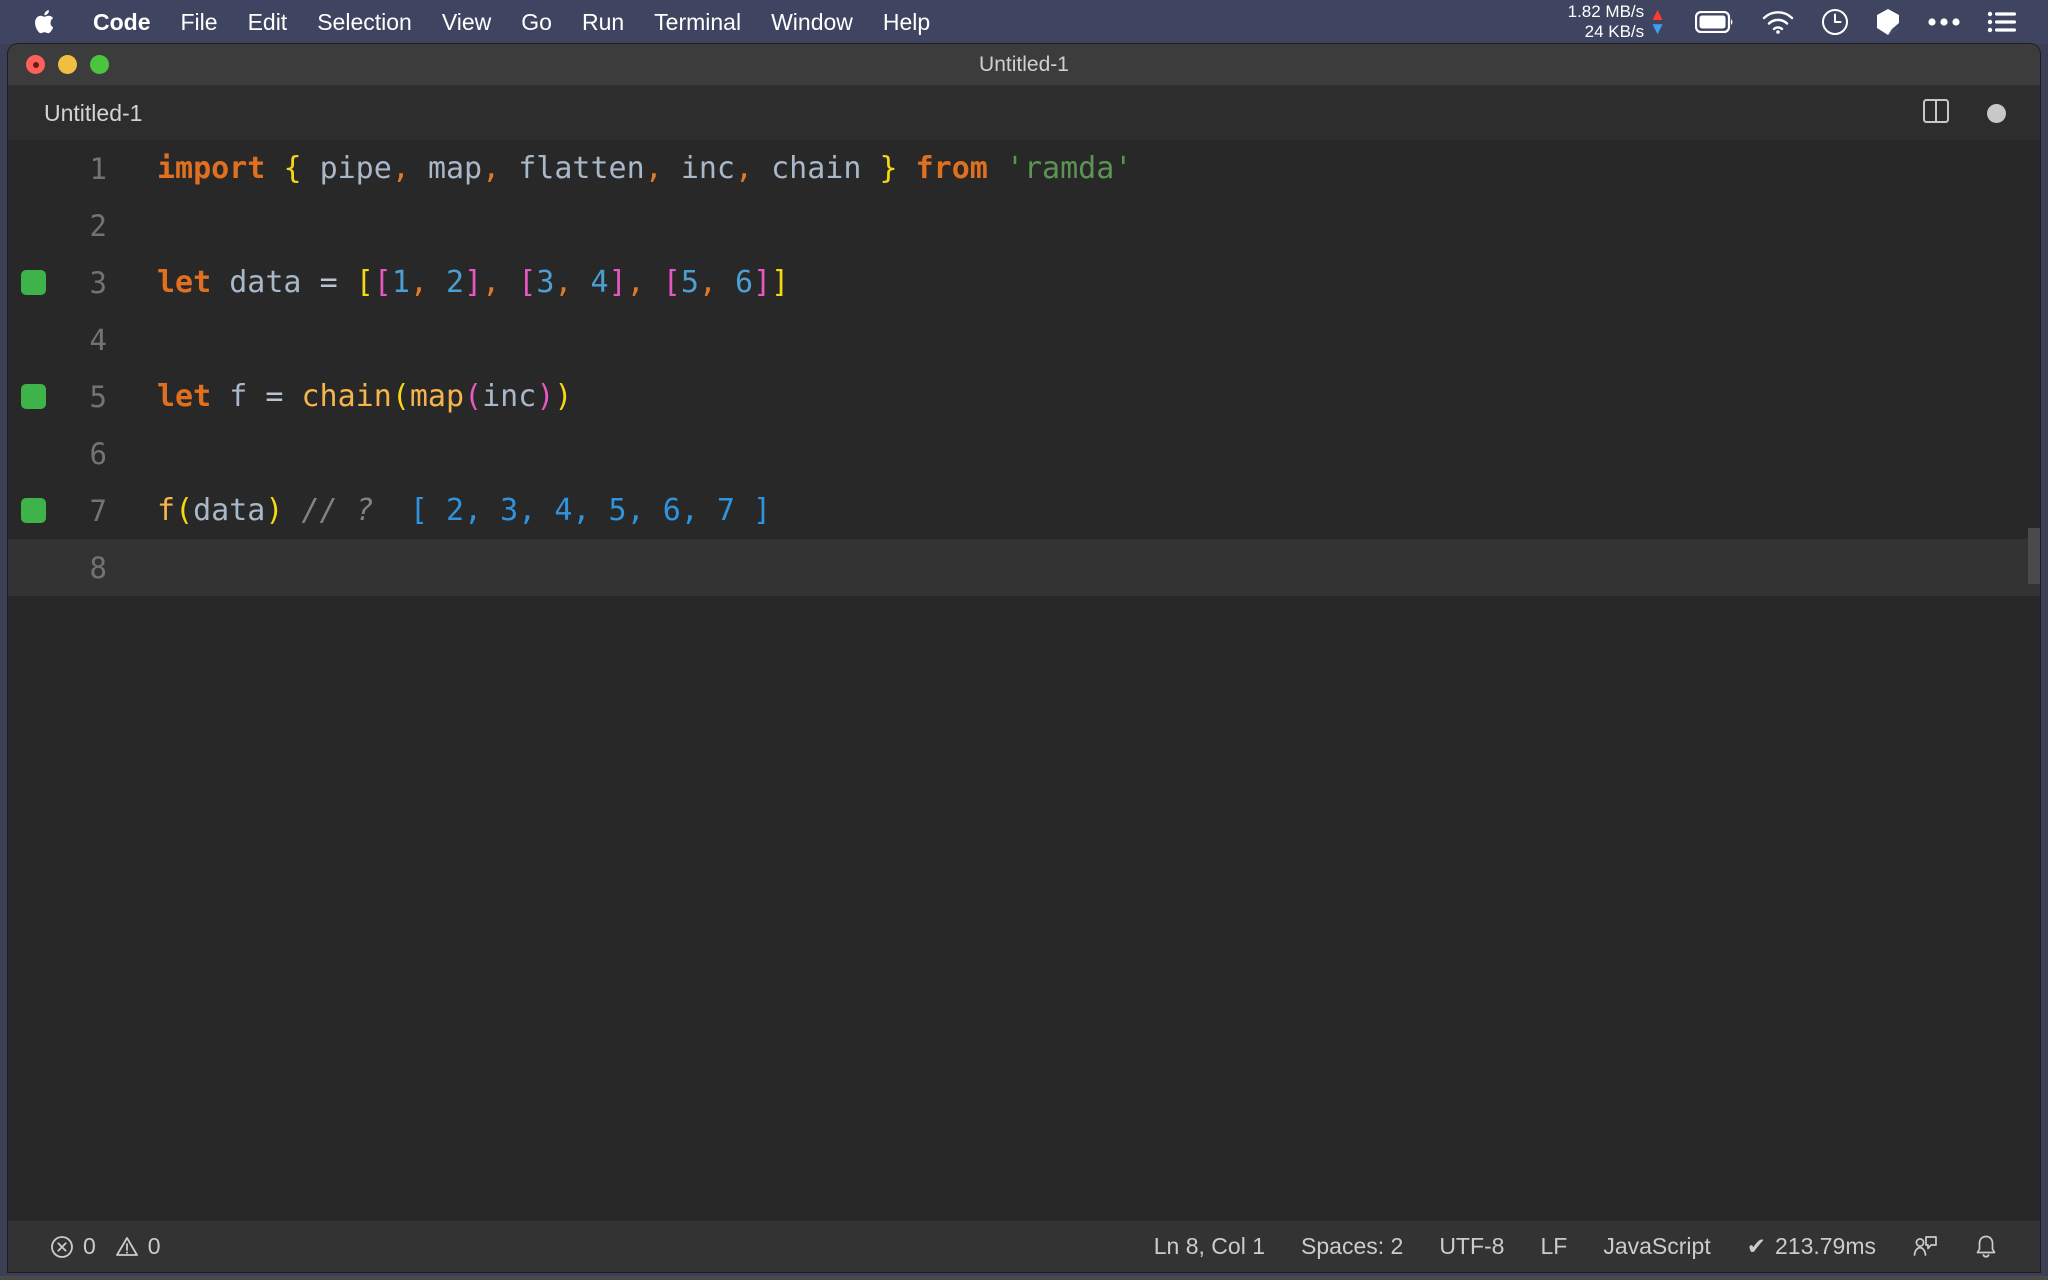 The width and height of the screenshot is (2048, 1280). I want to click on check-icon: ✔, so click(1756, 1246).